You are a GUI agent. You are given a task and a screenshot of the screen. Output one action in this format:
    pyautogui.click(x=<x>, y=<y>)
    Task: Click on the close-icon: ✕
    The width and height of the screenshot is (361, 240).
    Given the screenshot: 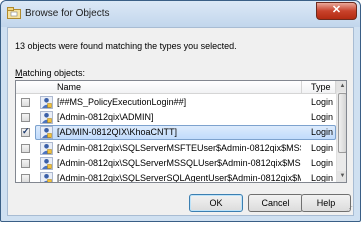 What is the action you would take?
    pyautogui.click(x=336, y=10)
    